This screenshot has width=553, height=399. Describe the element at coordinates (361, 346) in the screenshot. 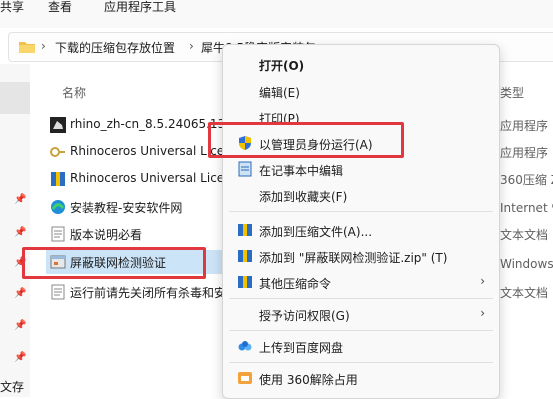

I see `menu-item-upload-baidu: 上传到百度网盘` at that location.